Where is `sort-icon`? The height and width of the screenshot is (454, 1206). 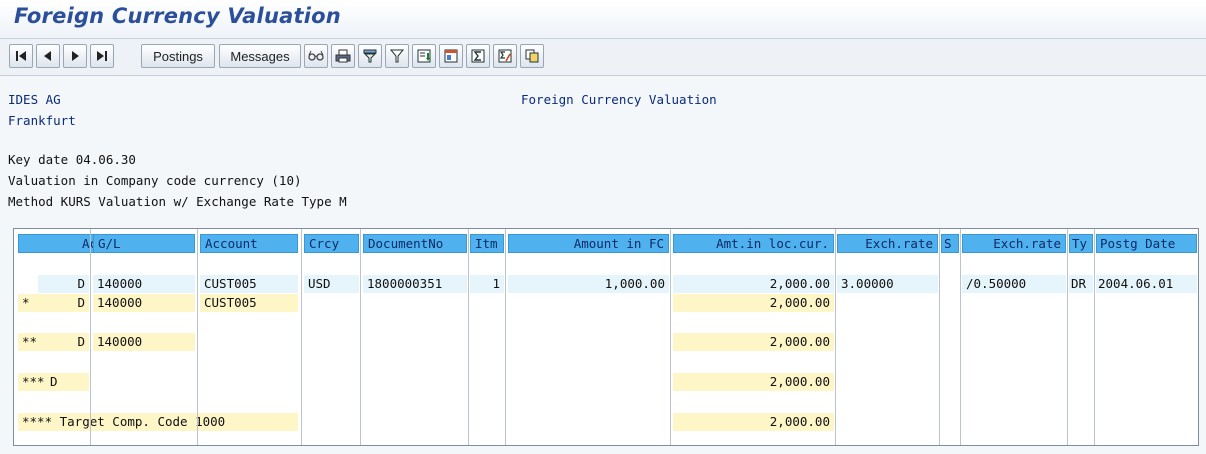
sort-icon is located at coordinates (424, 56).